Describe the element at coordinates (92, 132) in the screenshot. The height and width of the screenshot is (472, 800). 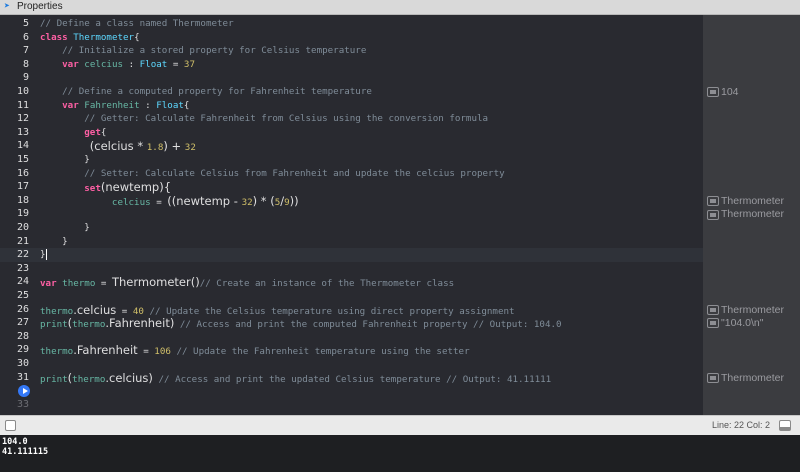
I see `code-token: get` at that location.